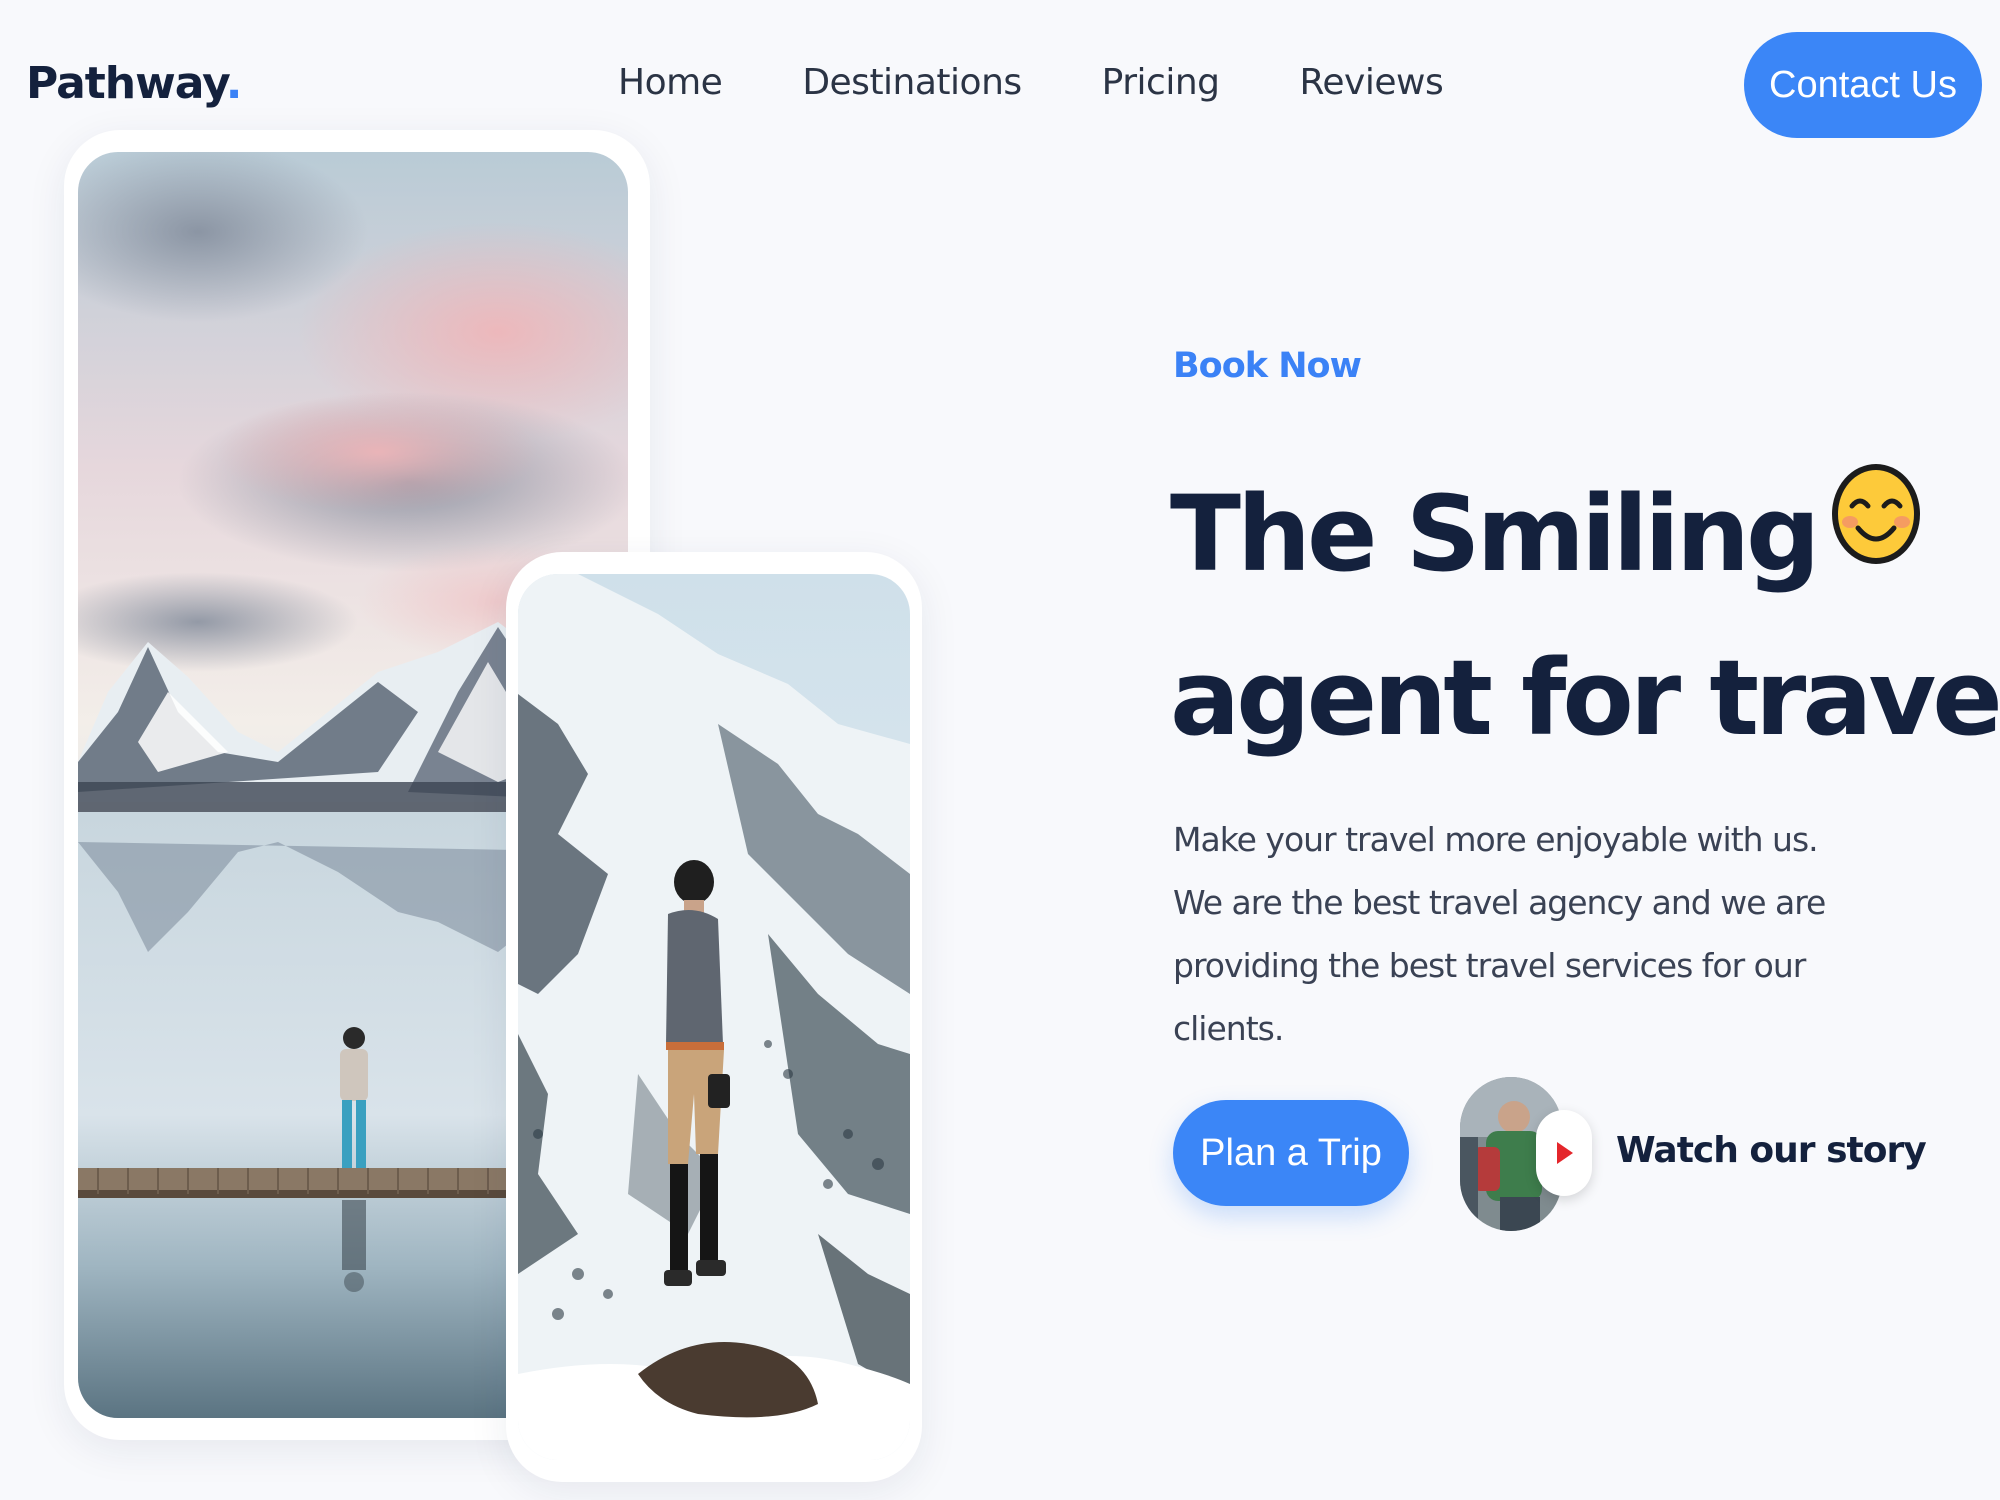  Describe the element at coordinates (1161, 82) in the screenshot. I see `nav-link-pricing: Pricing` at that location.